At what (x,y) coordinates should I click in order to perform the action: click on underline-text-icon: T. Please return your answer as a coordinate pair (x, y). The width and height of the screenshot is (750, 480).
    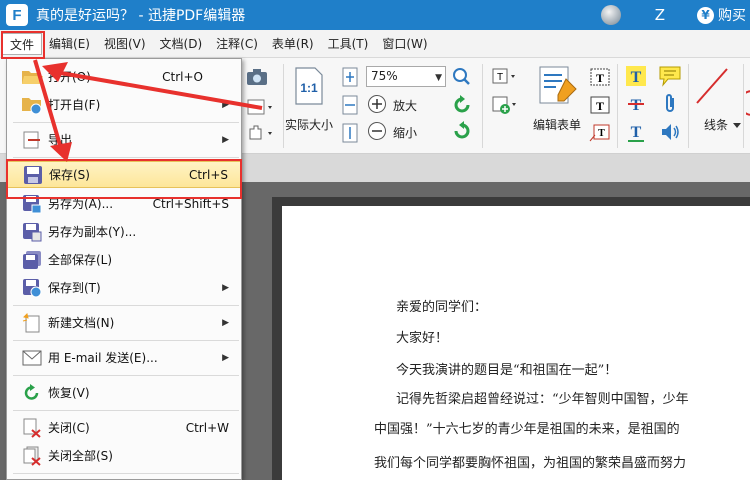
    Looking at the image, I should click on (636, 132).